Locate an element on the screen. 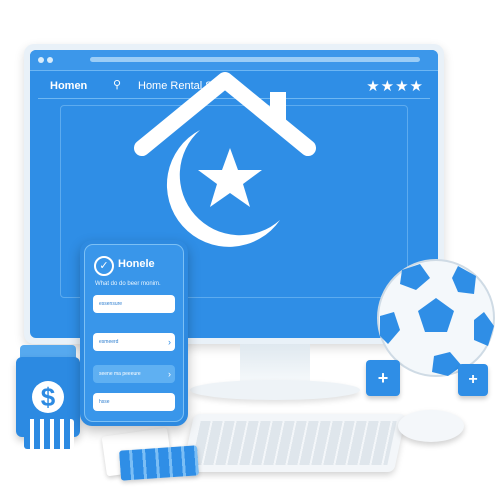  phone-input-field: essensure is located at coordinates (134, 304).